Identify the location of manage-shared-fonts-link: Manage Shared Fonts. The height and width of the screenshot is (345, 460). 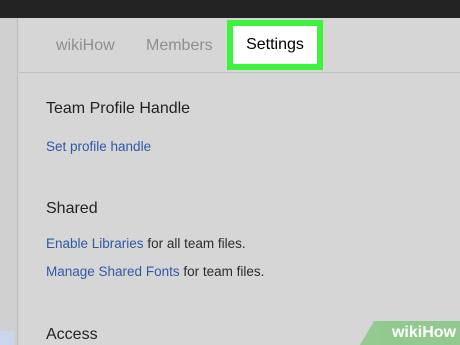
(113, 271).